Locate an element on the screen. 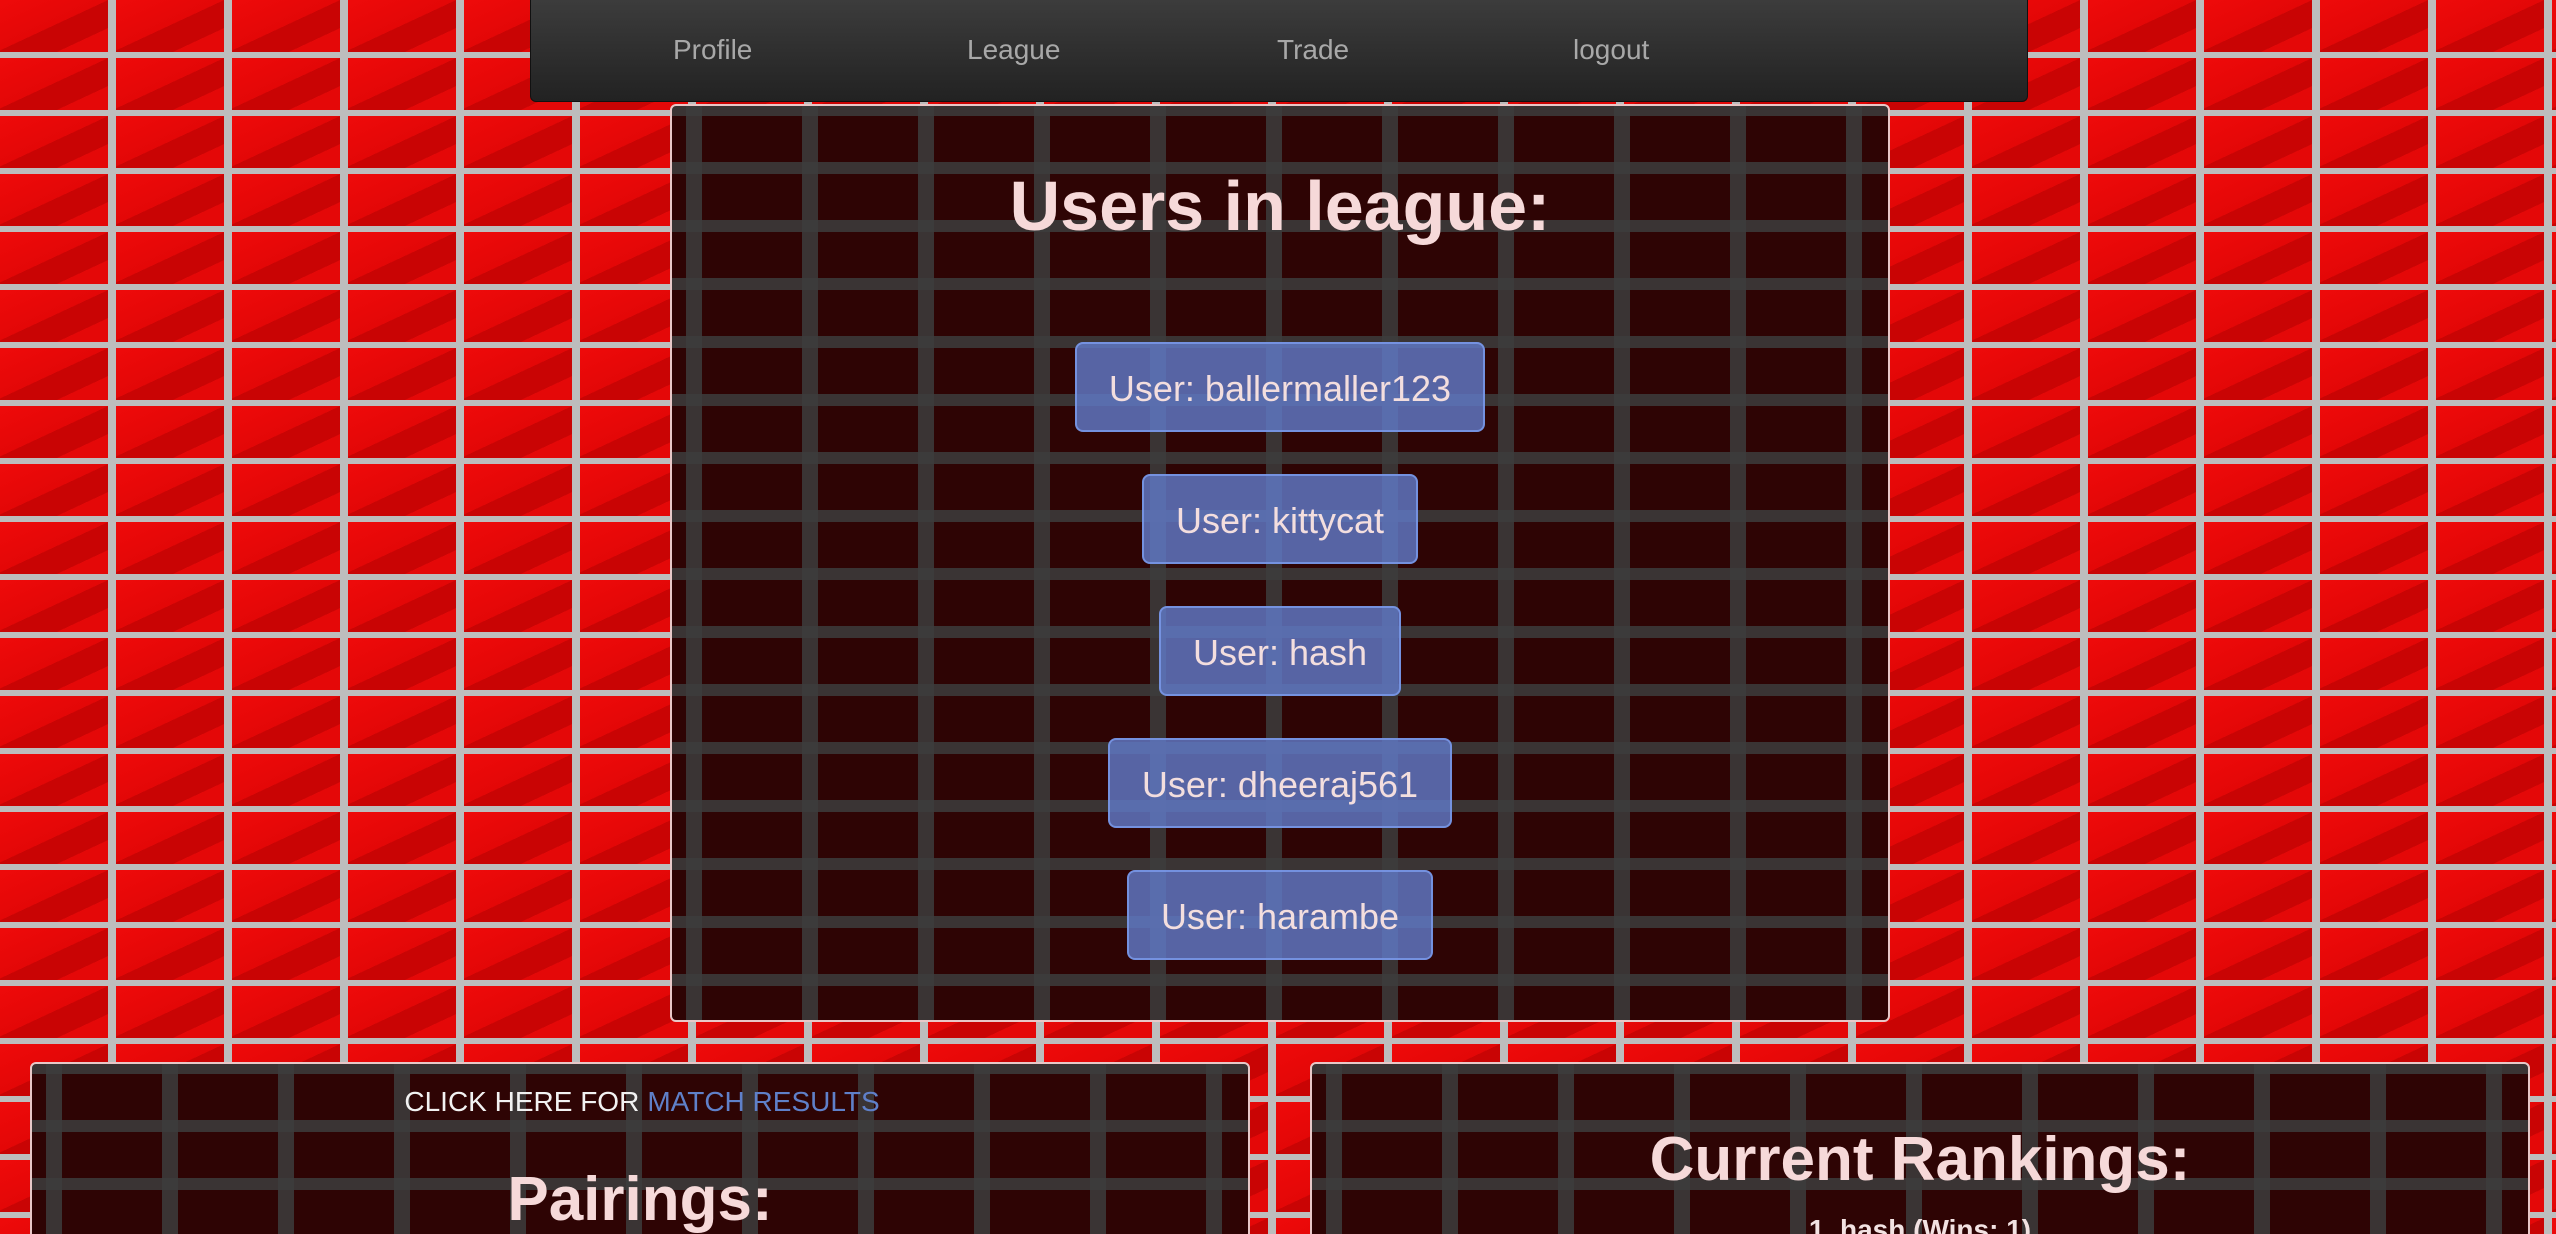 The height and width of the screenshot is (1234, 2556). rankings-panel: Current Rankings: 1. hash (Wins: 1) is located at coordinates (1920, 1148).